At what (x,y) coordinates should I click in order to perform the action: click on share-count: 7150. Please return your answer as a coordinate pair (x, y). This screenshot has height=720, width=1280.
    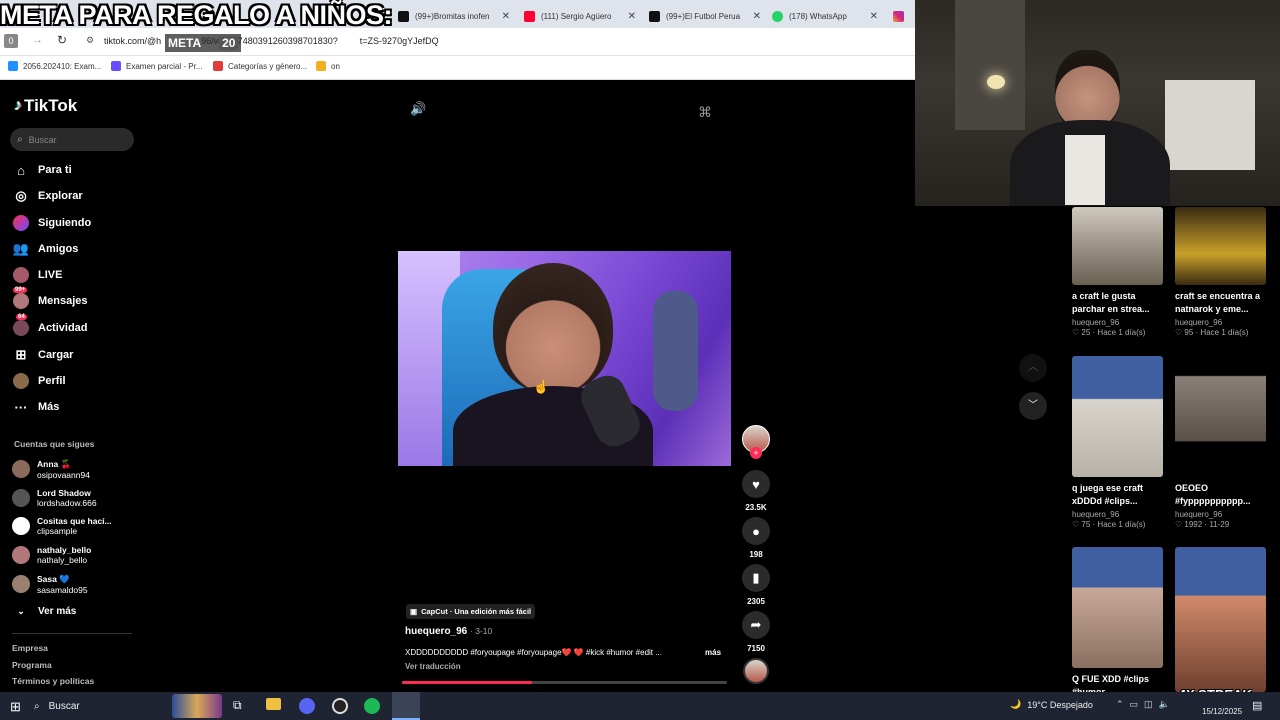
    Looking at the image, I should click on (756, 648).